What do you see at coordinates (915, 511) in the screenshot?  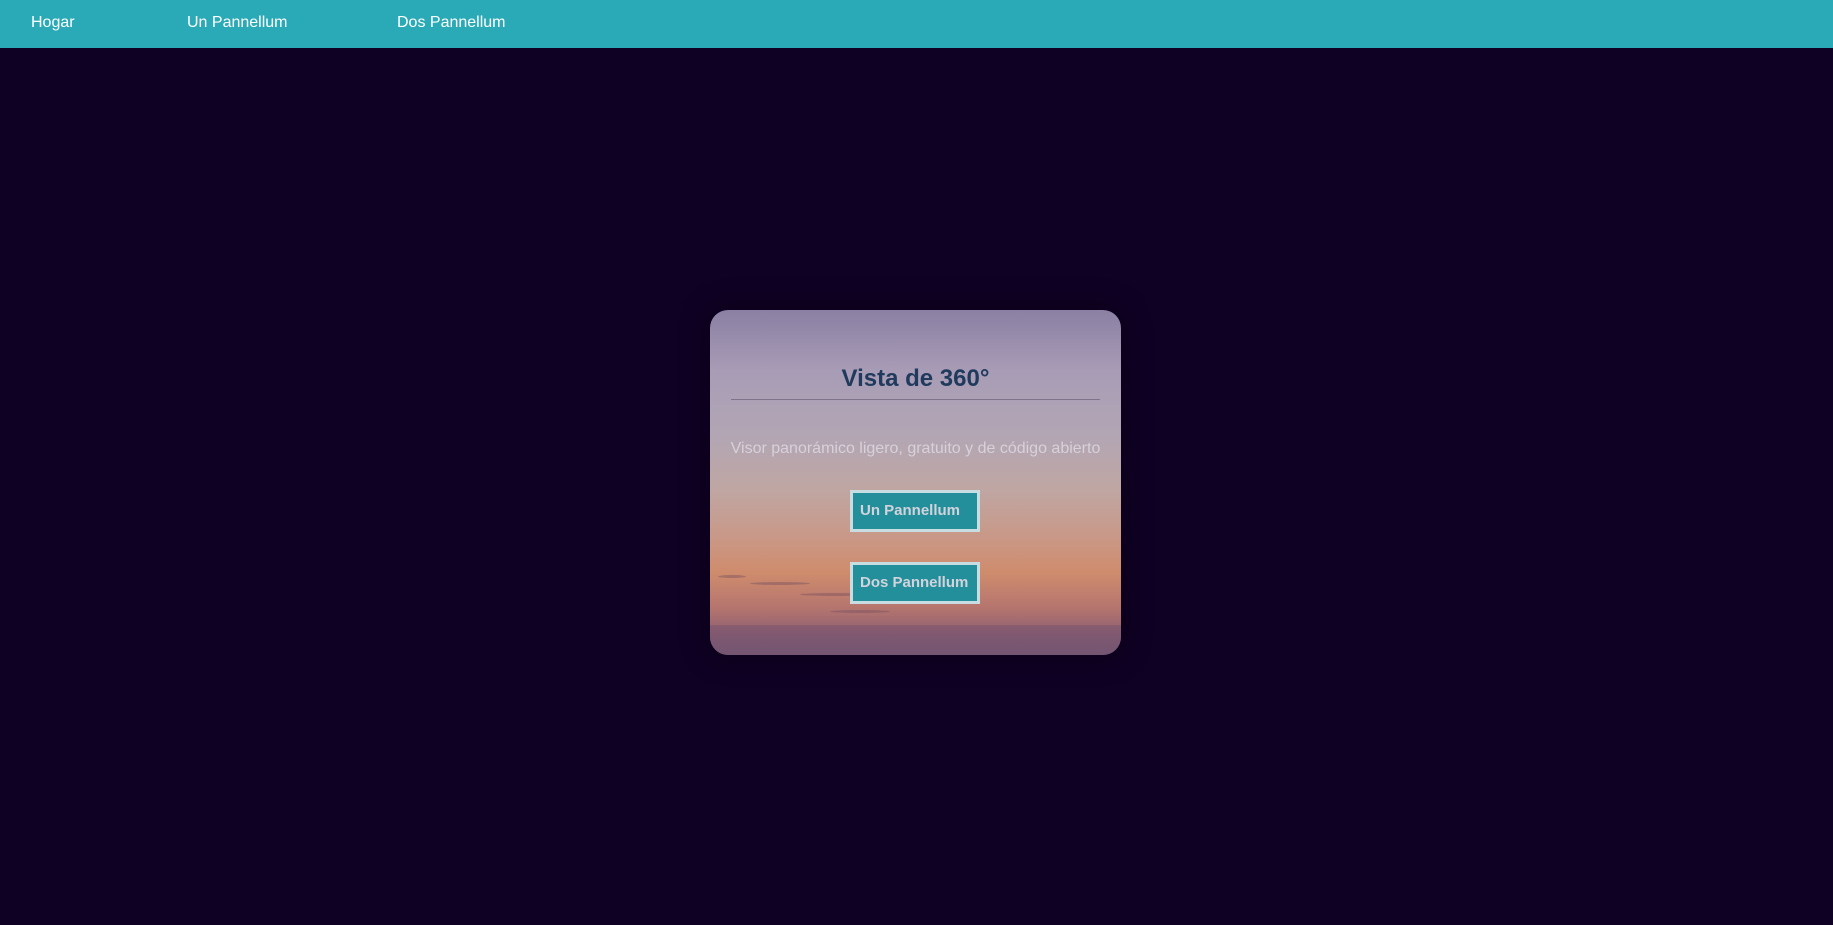 I see `un-pannellum-button: Un Pannellum` at bounding box center [915, 511].